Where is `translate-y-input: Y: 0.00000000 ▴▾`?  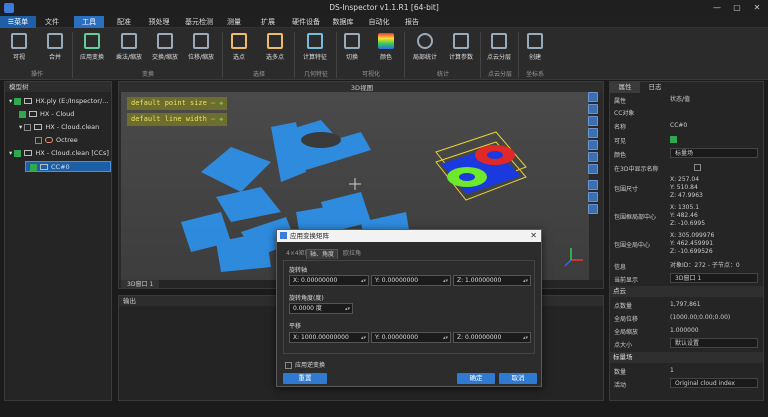 translate-y-input: Y: 0.00000000 ▴▾ is located at coordinates (411, 337).